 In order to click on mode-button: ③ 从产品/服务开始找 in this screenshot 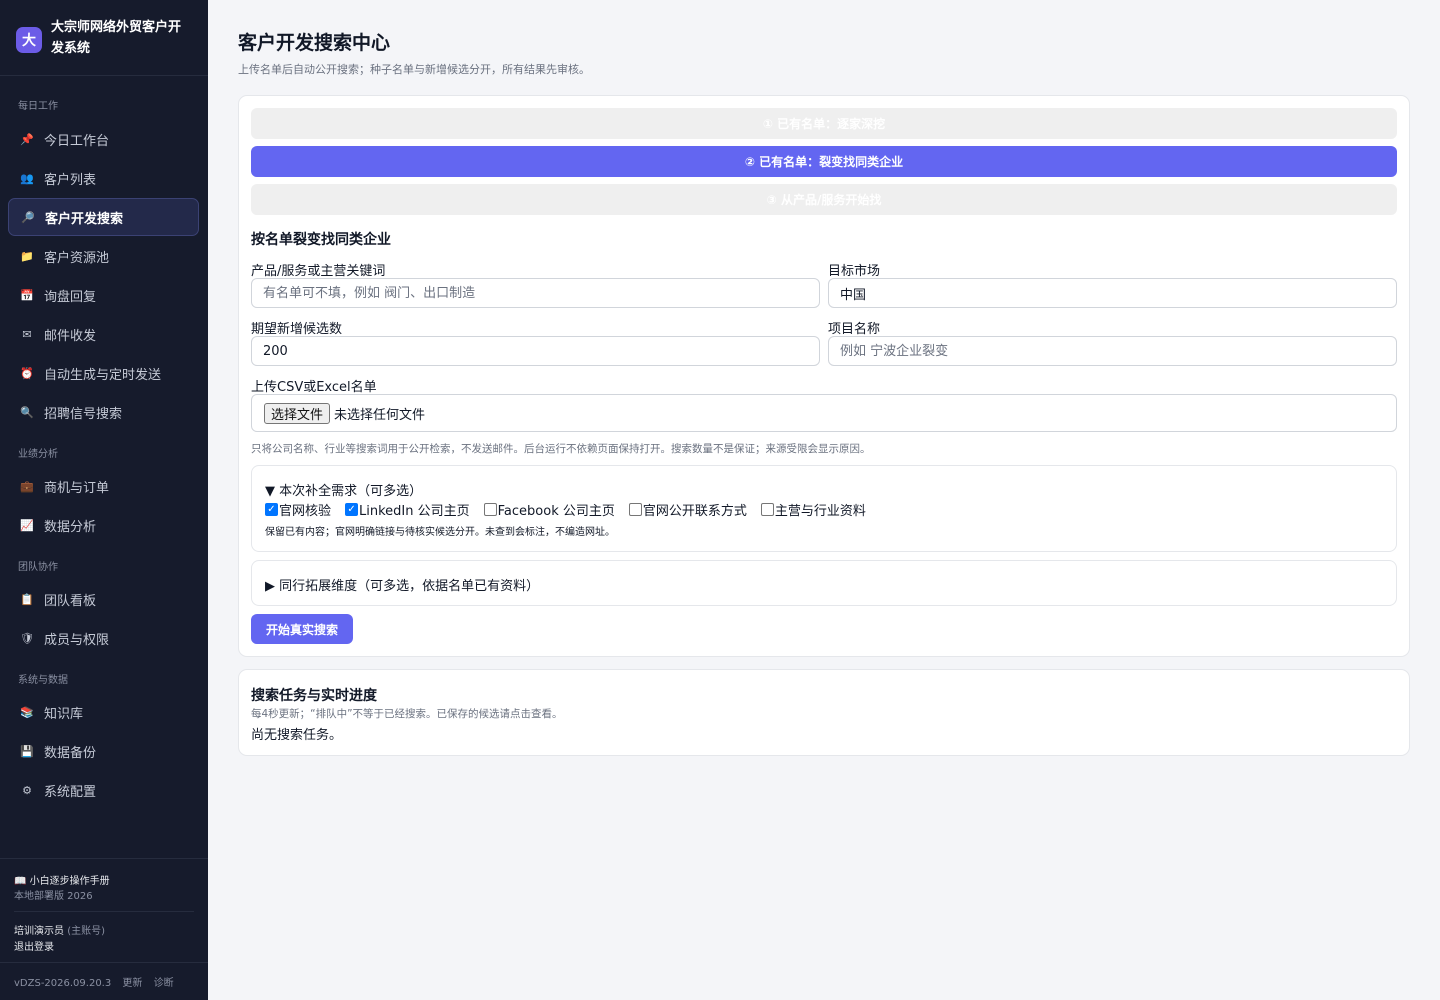, I will do `click(824, 199)`.